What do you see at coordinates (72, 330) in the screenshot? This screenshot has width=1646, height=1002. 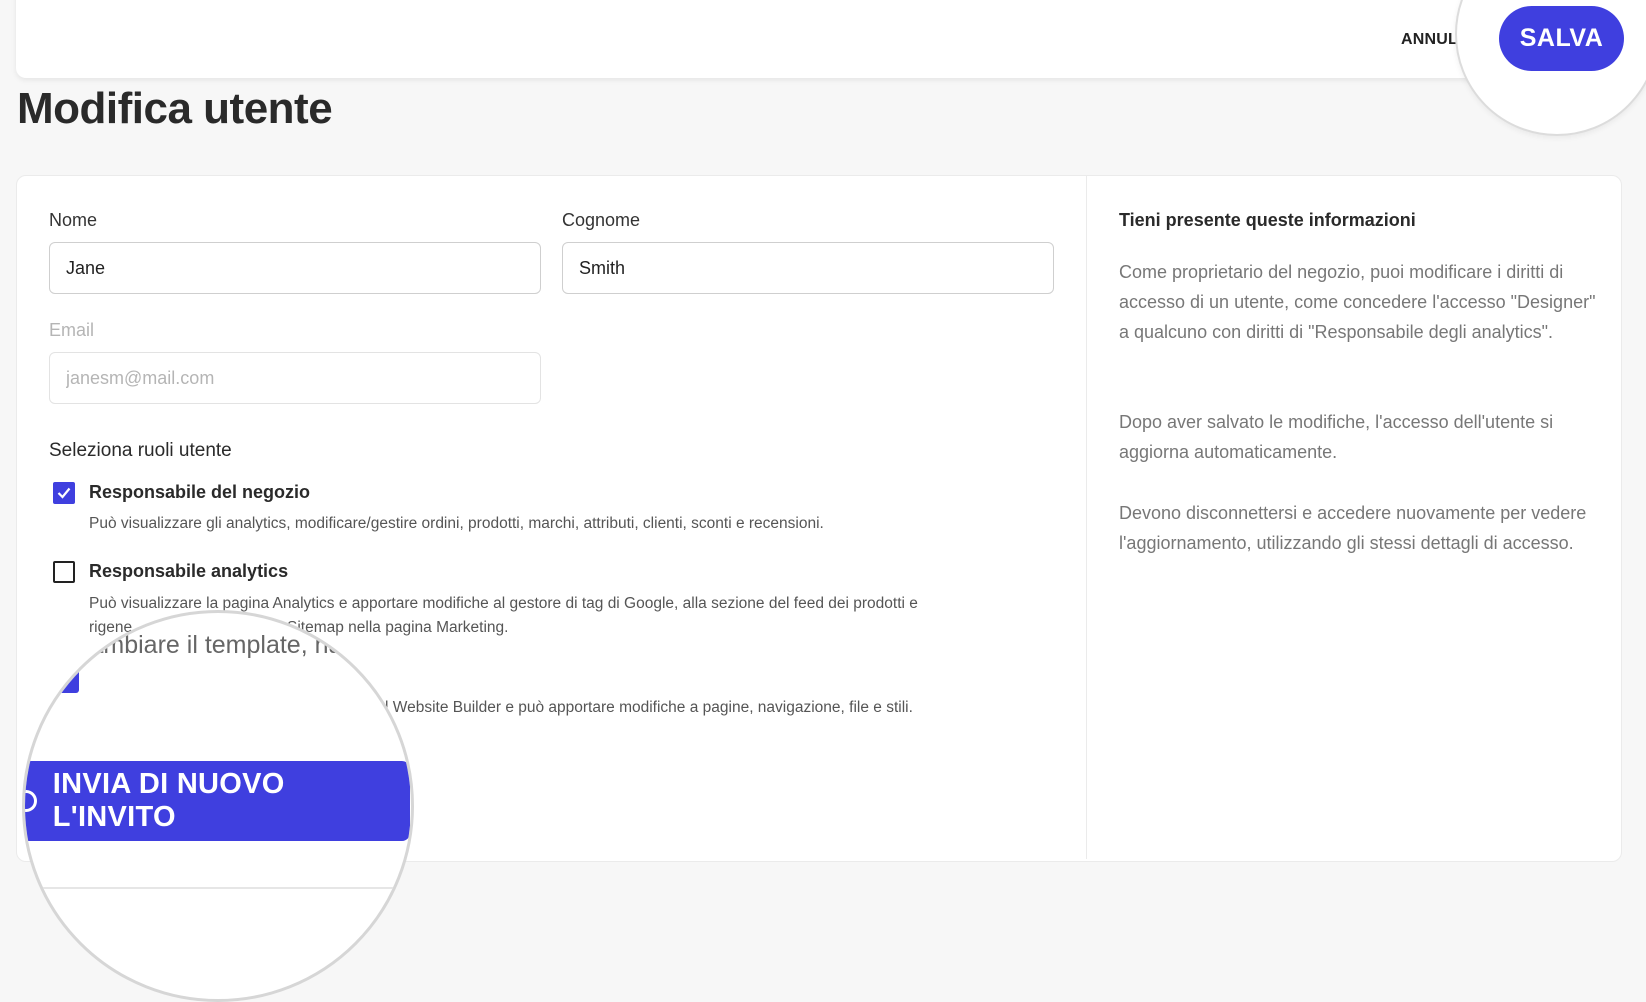 I see `email-label: Email` at bounding box center [72, 330].